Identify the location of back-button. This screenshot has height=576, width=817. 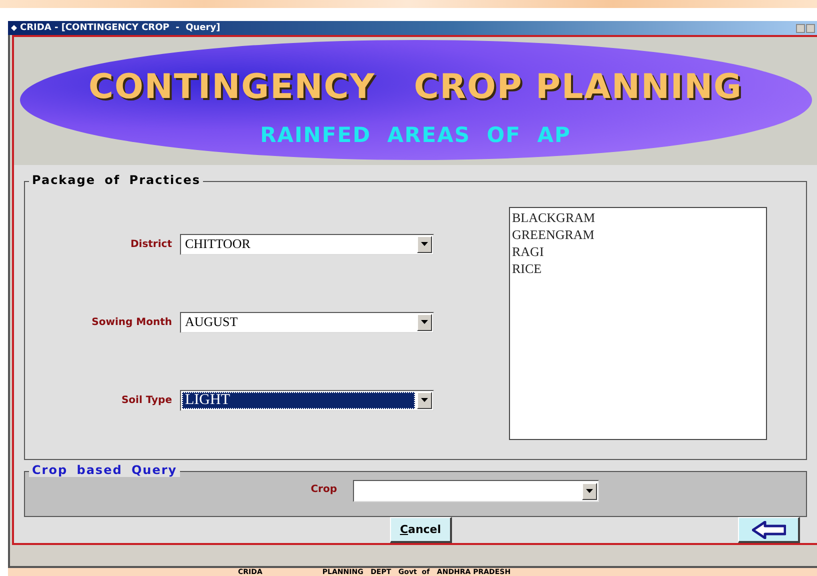
(769, 530).